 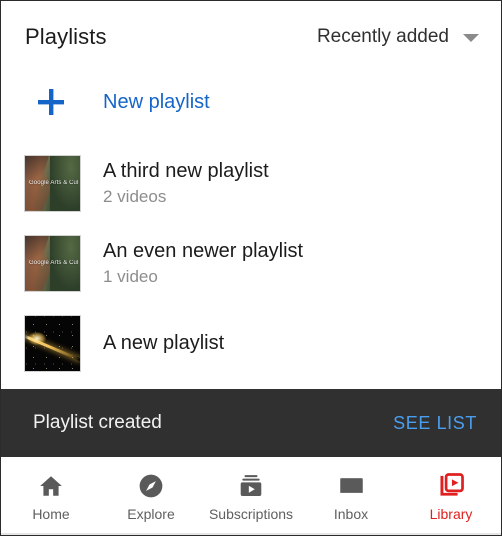 What do you see at coordinates (135, 196) in the screenshot?
I see `playlist-video-count: 2 videos` at bounding box center [135, 196].